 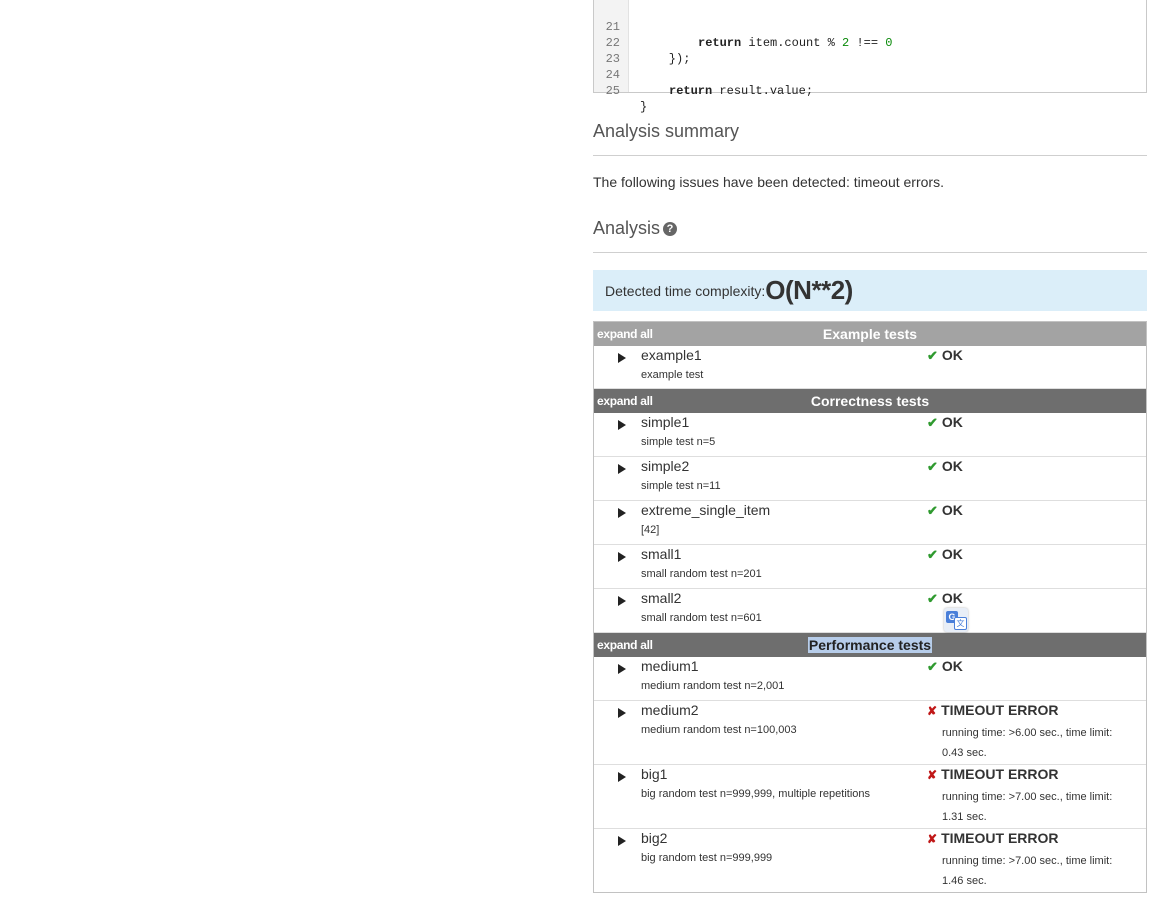 I want to click on test-name: simple1, so click(x=665, y=422).